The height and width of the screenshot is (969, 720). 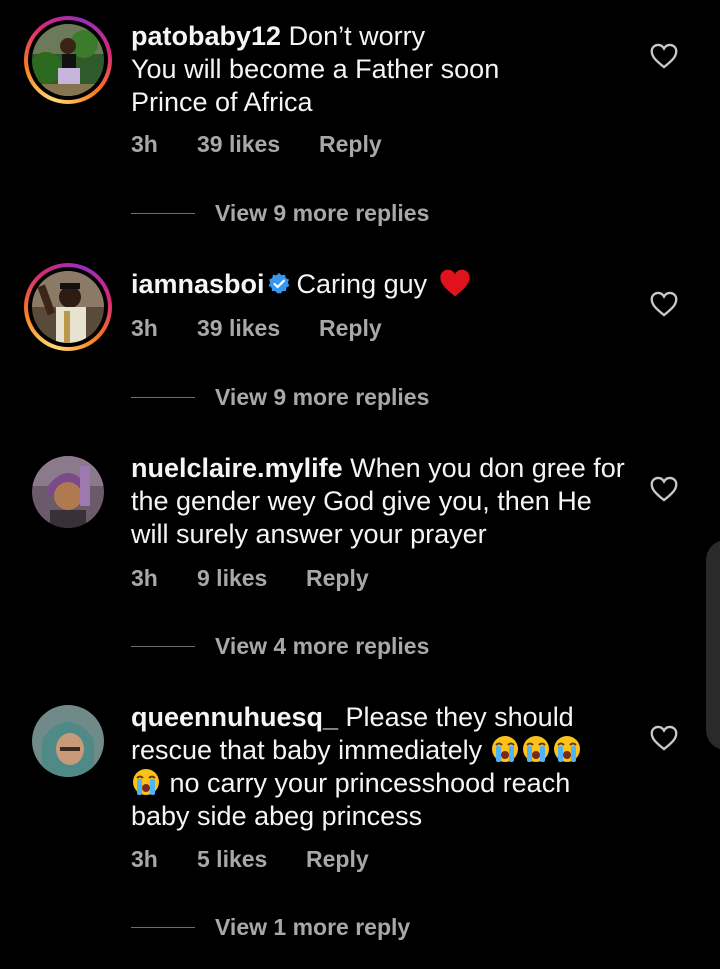 I want to click on comment-body-line: Don’t worry, so click(x=357, y=36).